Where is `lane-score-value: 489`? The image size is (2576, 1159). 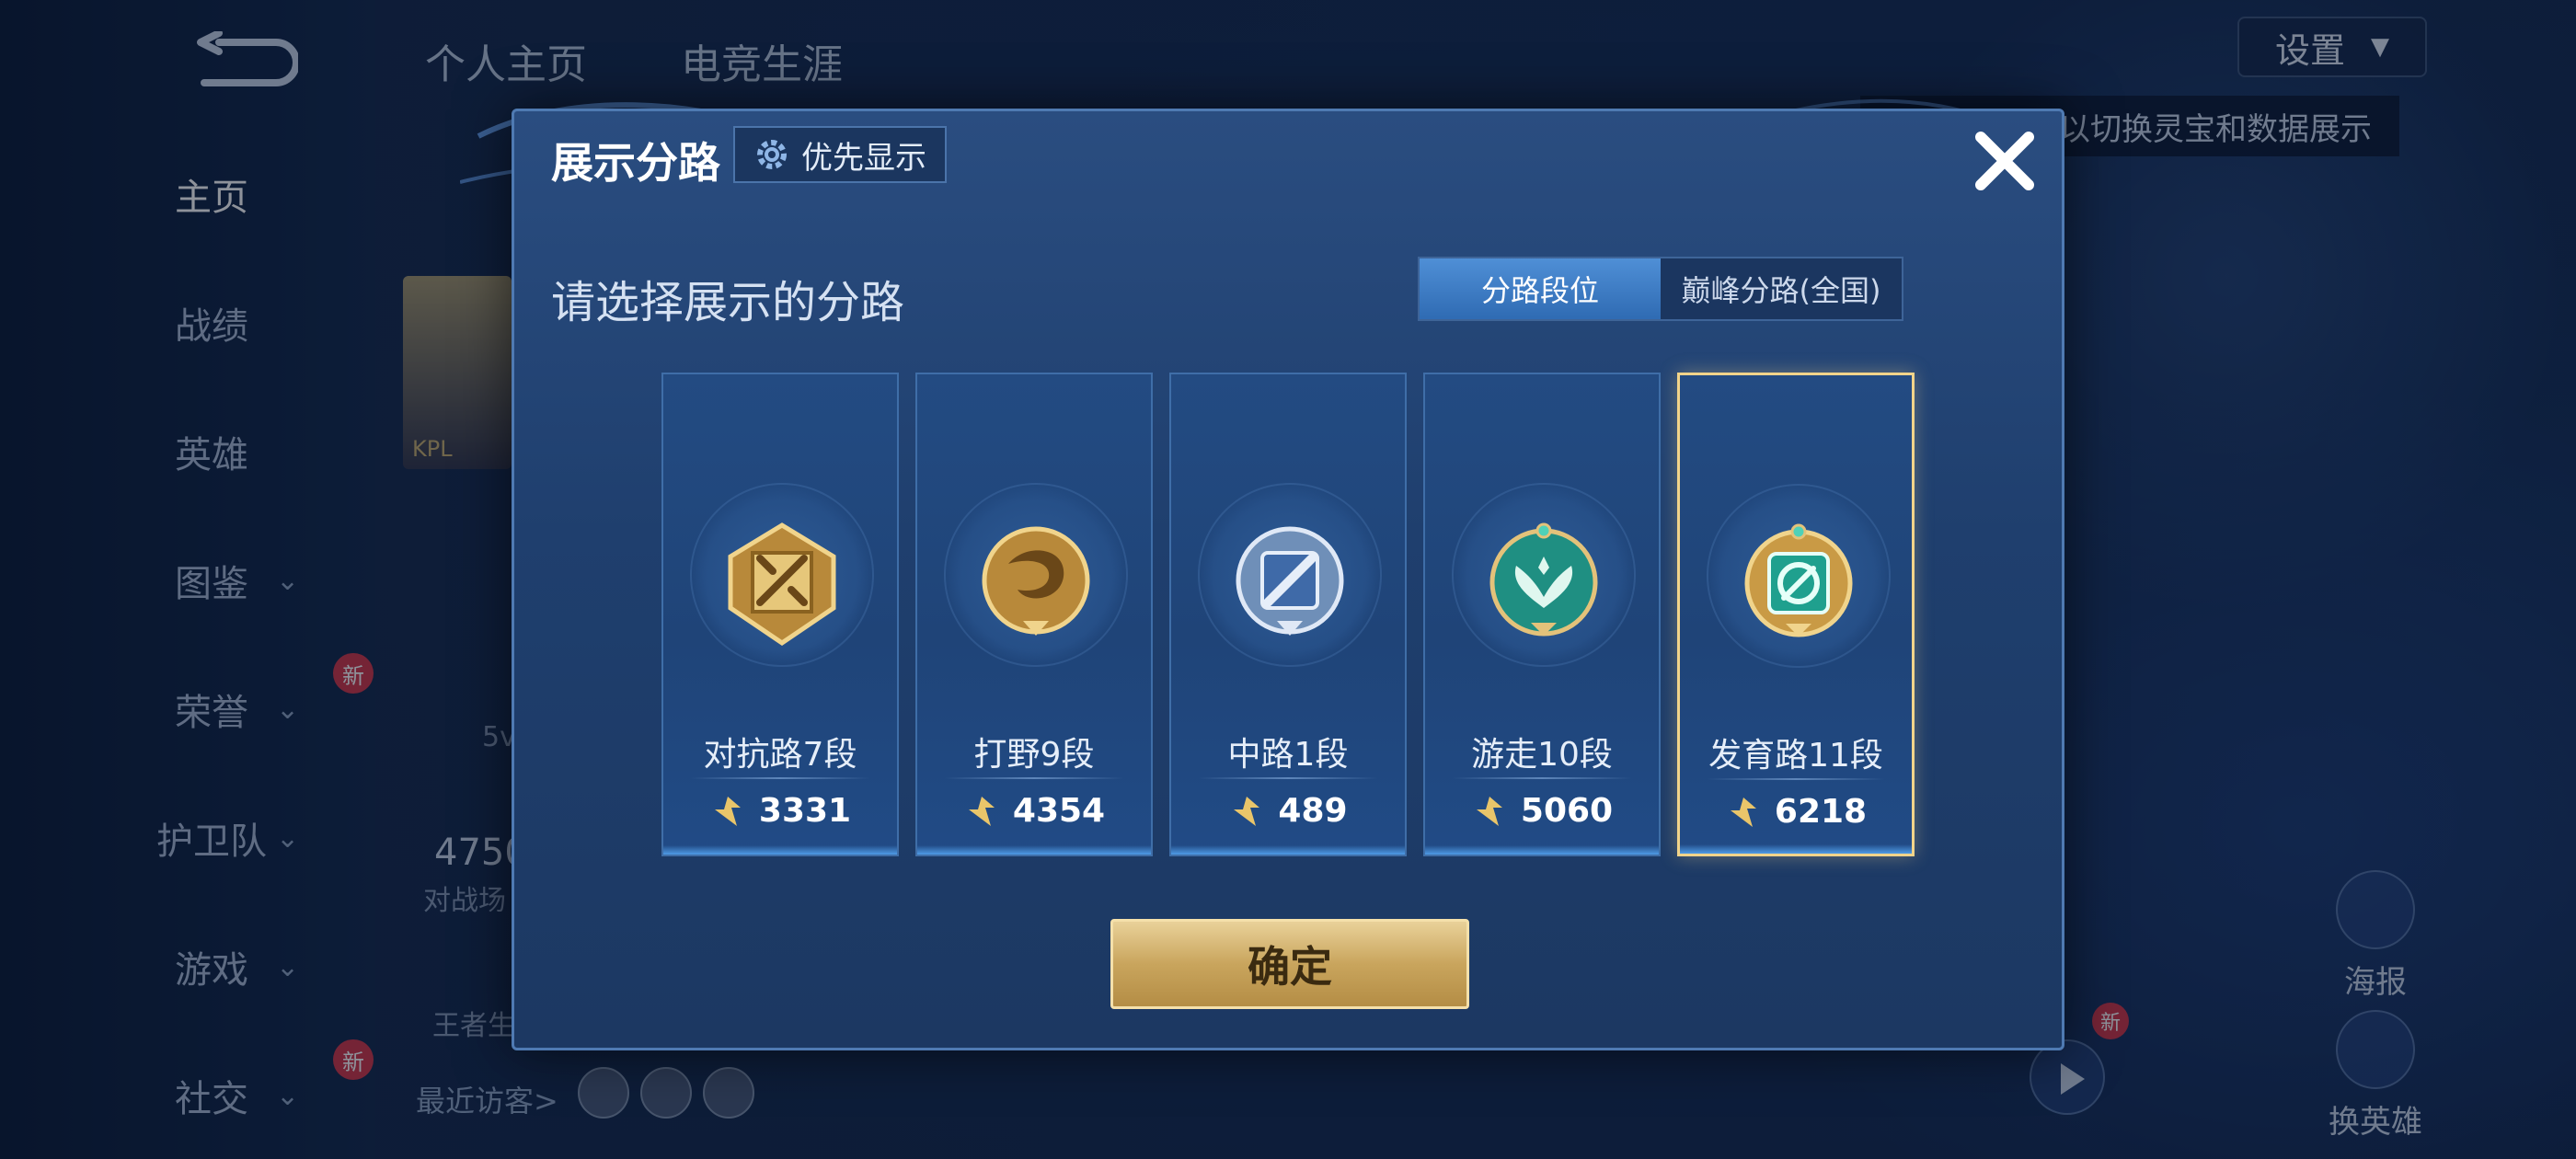
lane-score-value: 489 is located at coordinates (1313, 811).